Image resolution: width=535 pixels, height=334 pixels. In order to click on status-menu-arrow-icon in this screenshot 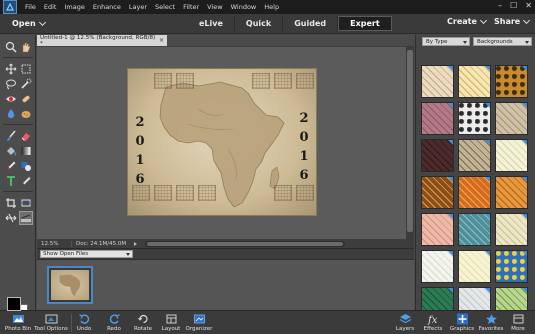, I will do `click(135, 243)`.